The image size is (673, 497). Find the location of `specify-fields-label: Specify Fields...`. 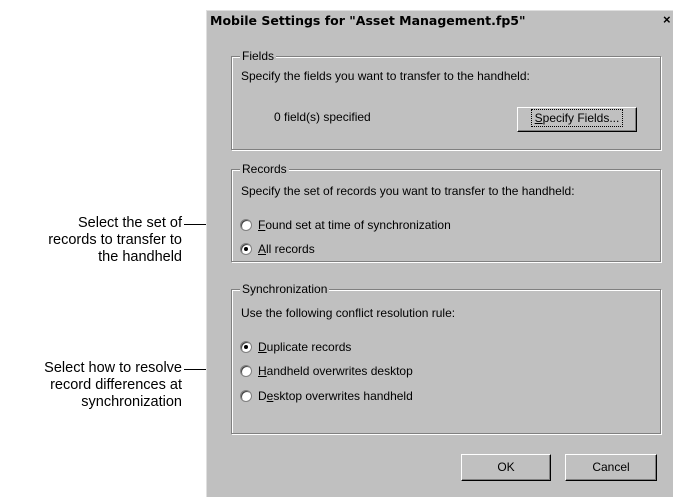

specify-fields-label: Specify Fields... is located at coordinates (577, 118).